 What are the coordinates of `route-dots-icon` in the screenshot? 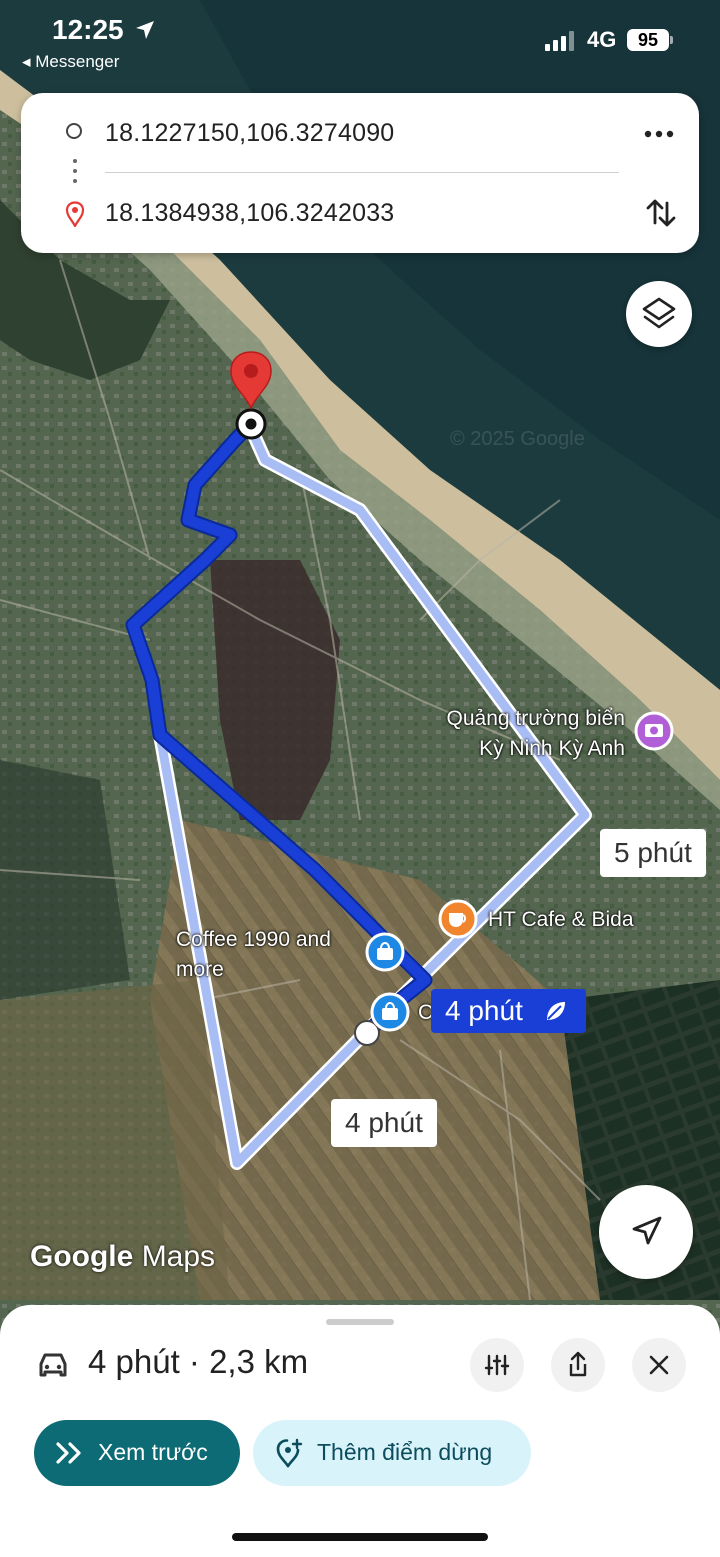 It's located at (75, 173).